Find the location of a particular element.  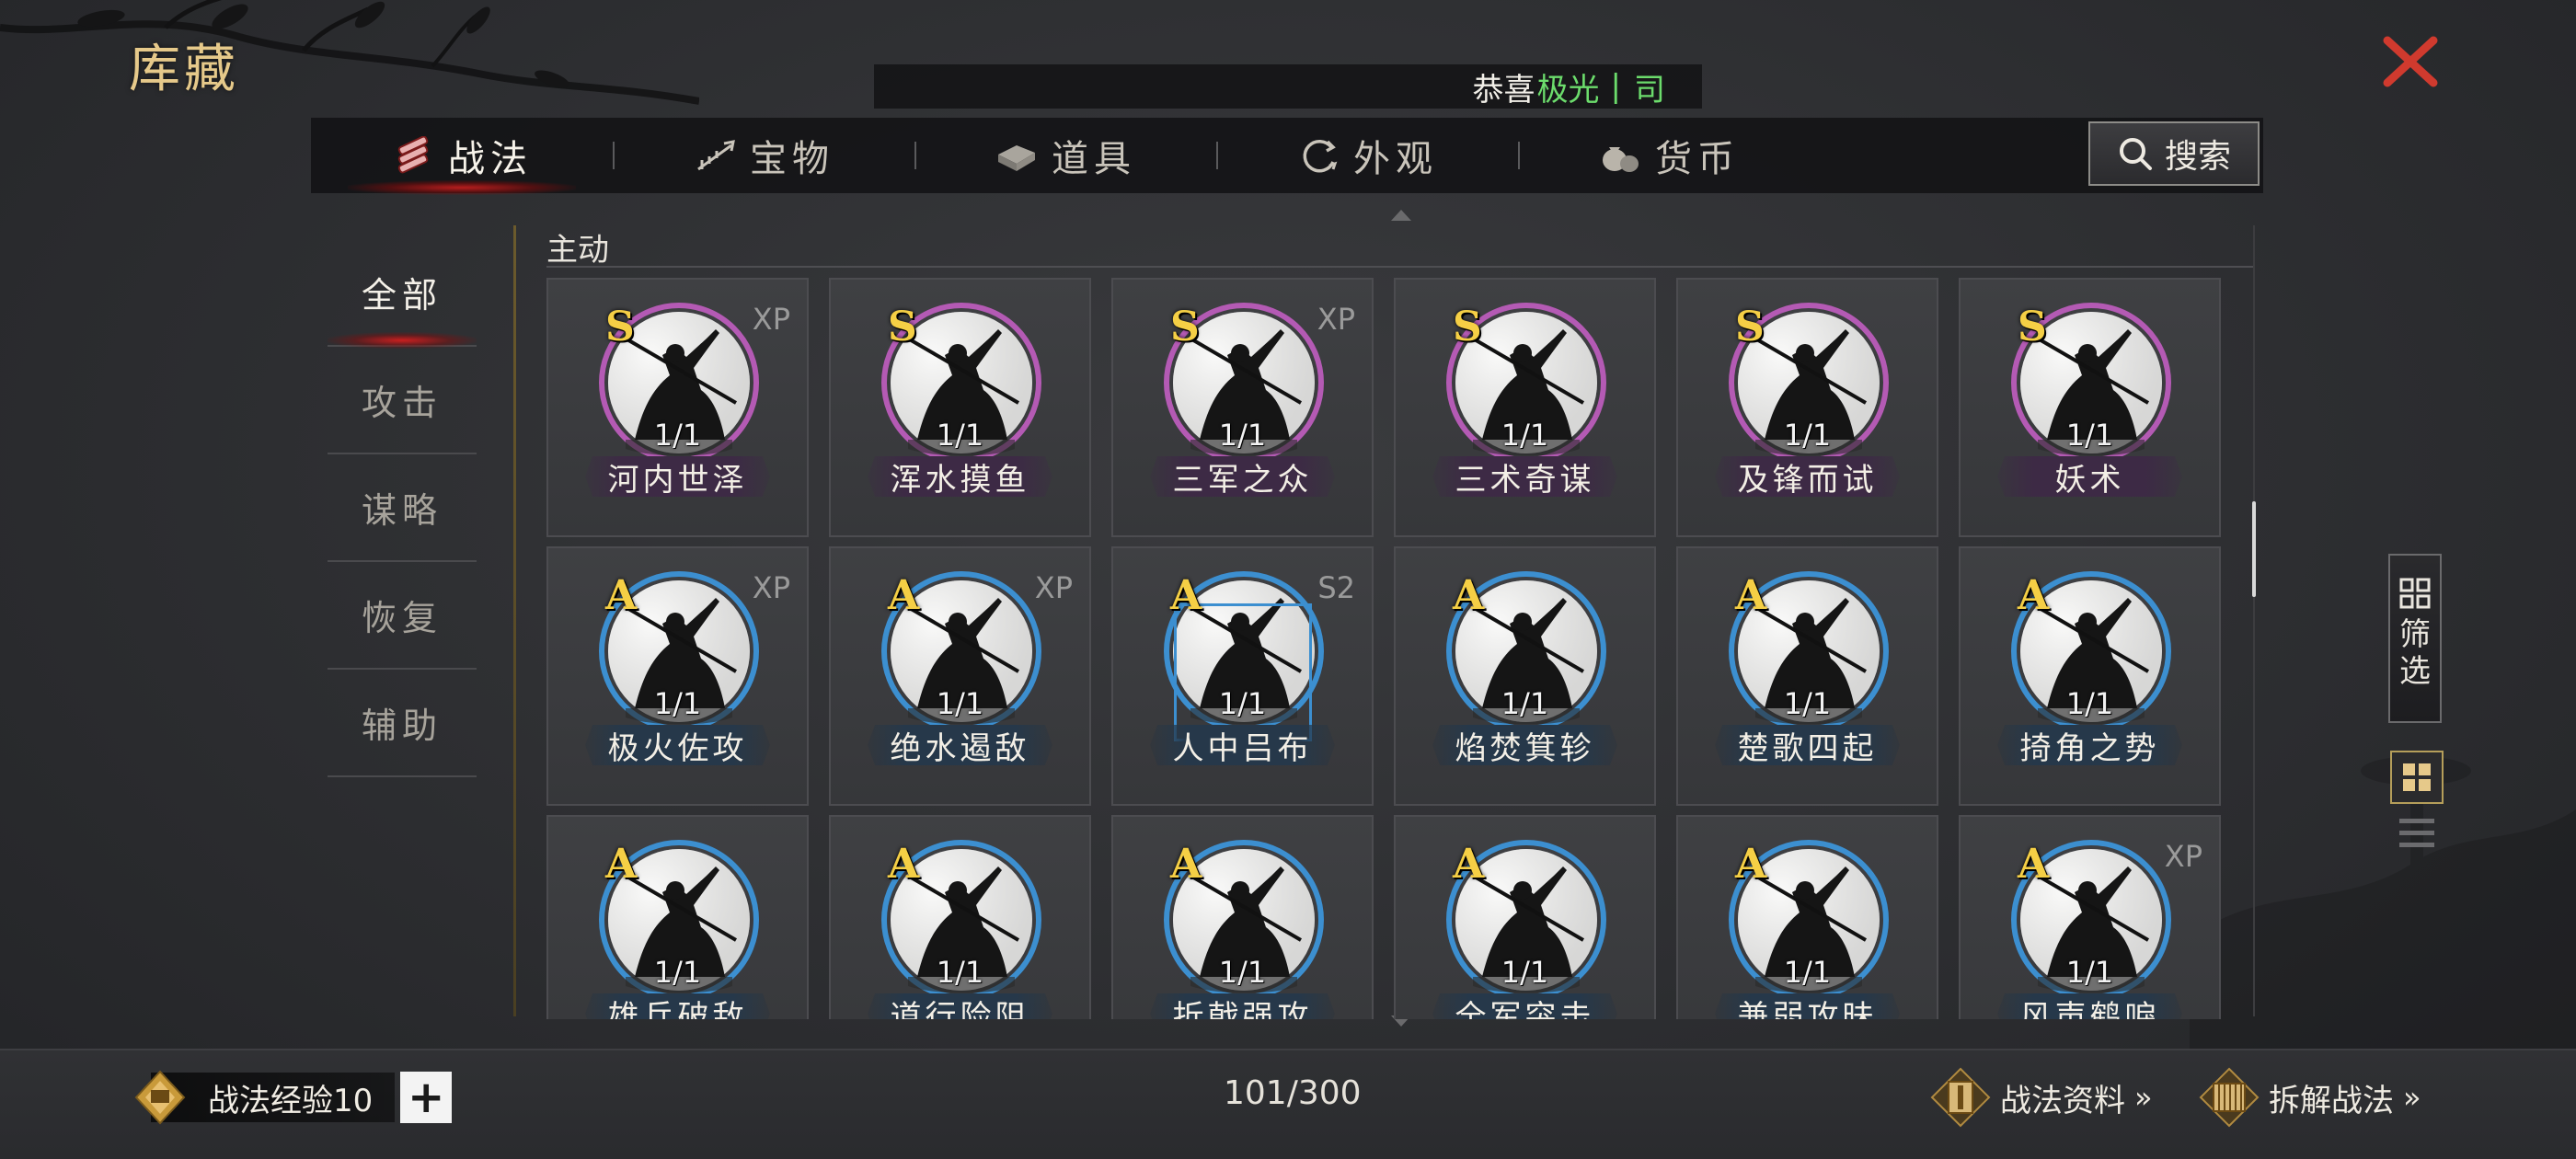

sidebar-item-strategy: 谋略 is located at coordinates (402, 508).